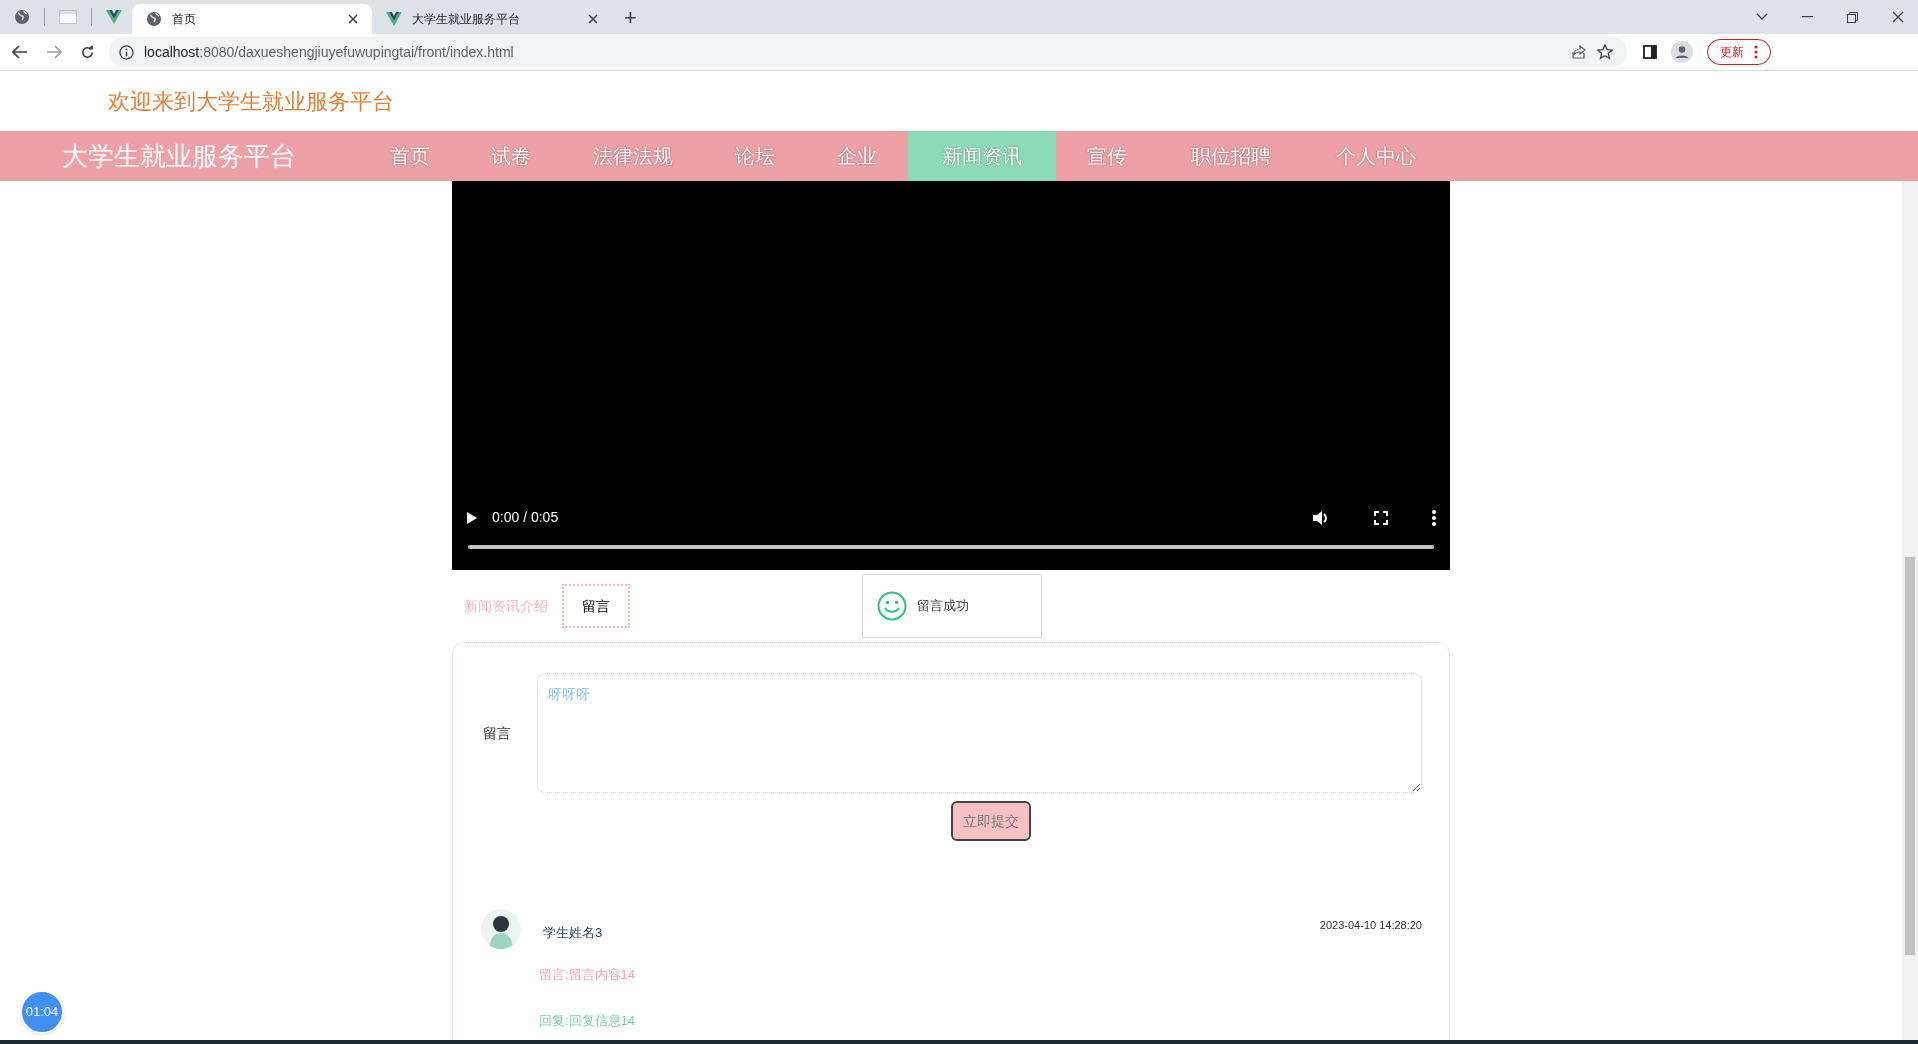 The height and width of the screenshot is (1044, 1918). What do you see at coordinates (1807, 17) in the screenshot?
I see `minimize-icon` at bounding box center [1807, 17].